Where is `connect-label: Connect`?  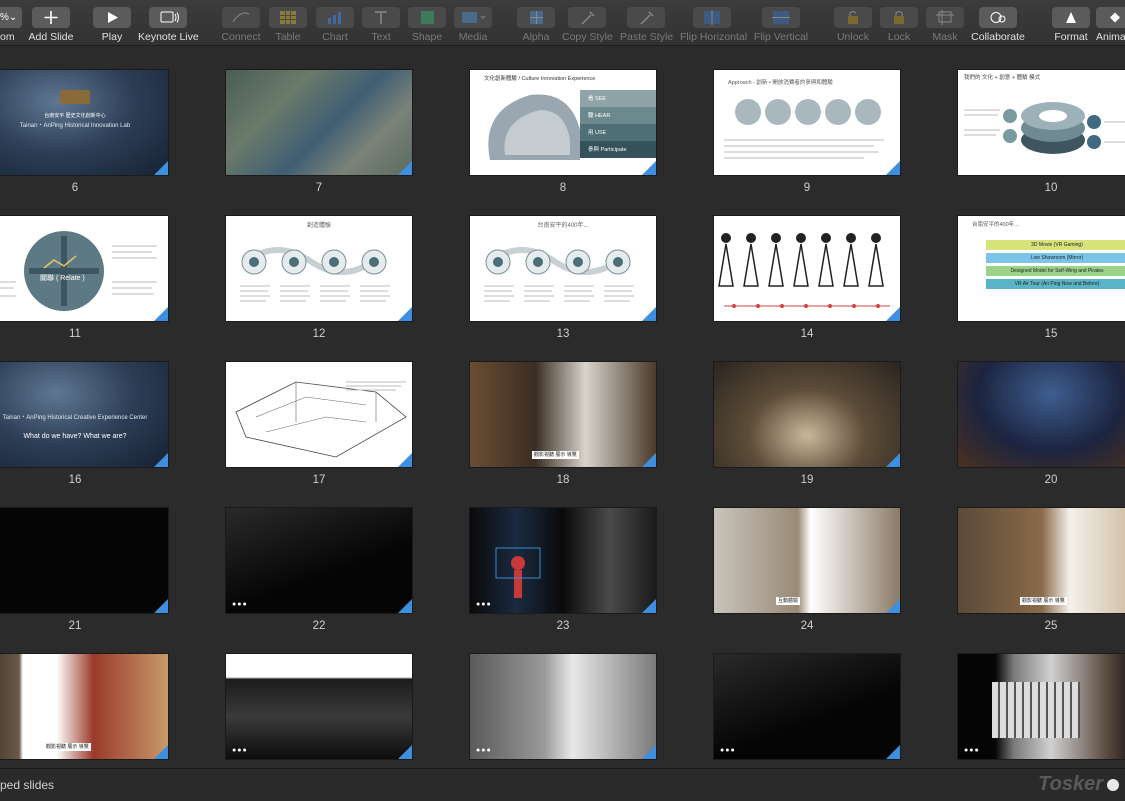 connect-label: Connect is located at coordinates (241, 37).